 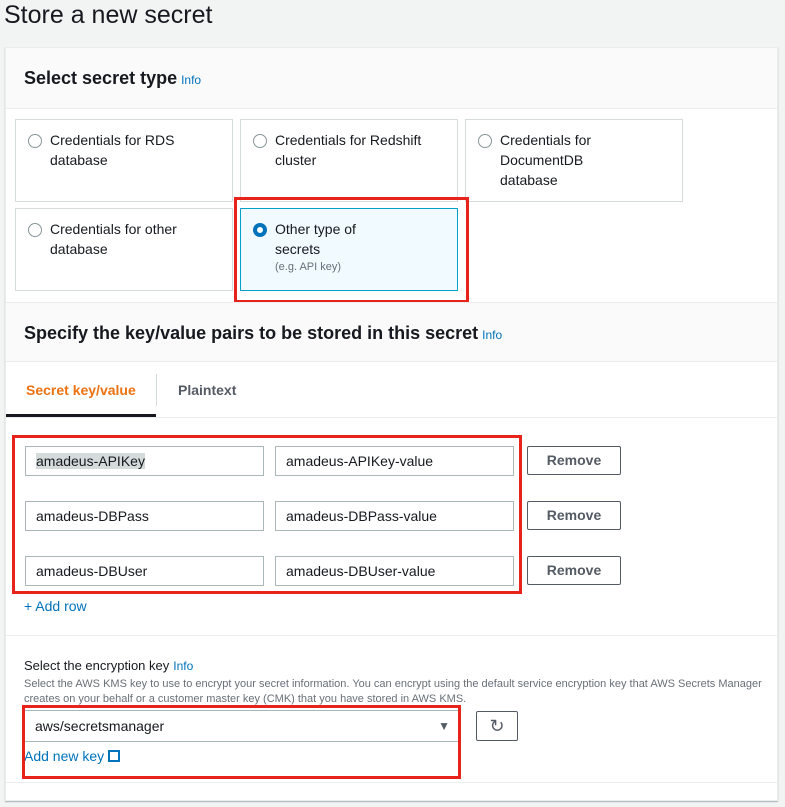 What do you see at coordinates (315, 239) in the screenshot?
I see `tile-label: Other type of secrets` at bounding box center [315, 239].